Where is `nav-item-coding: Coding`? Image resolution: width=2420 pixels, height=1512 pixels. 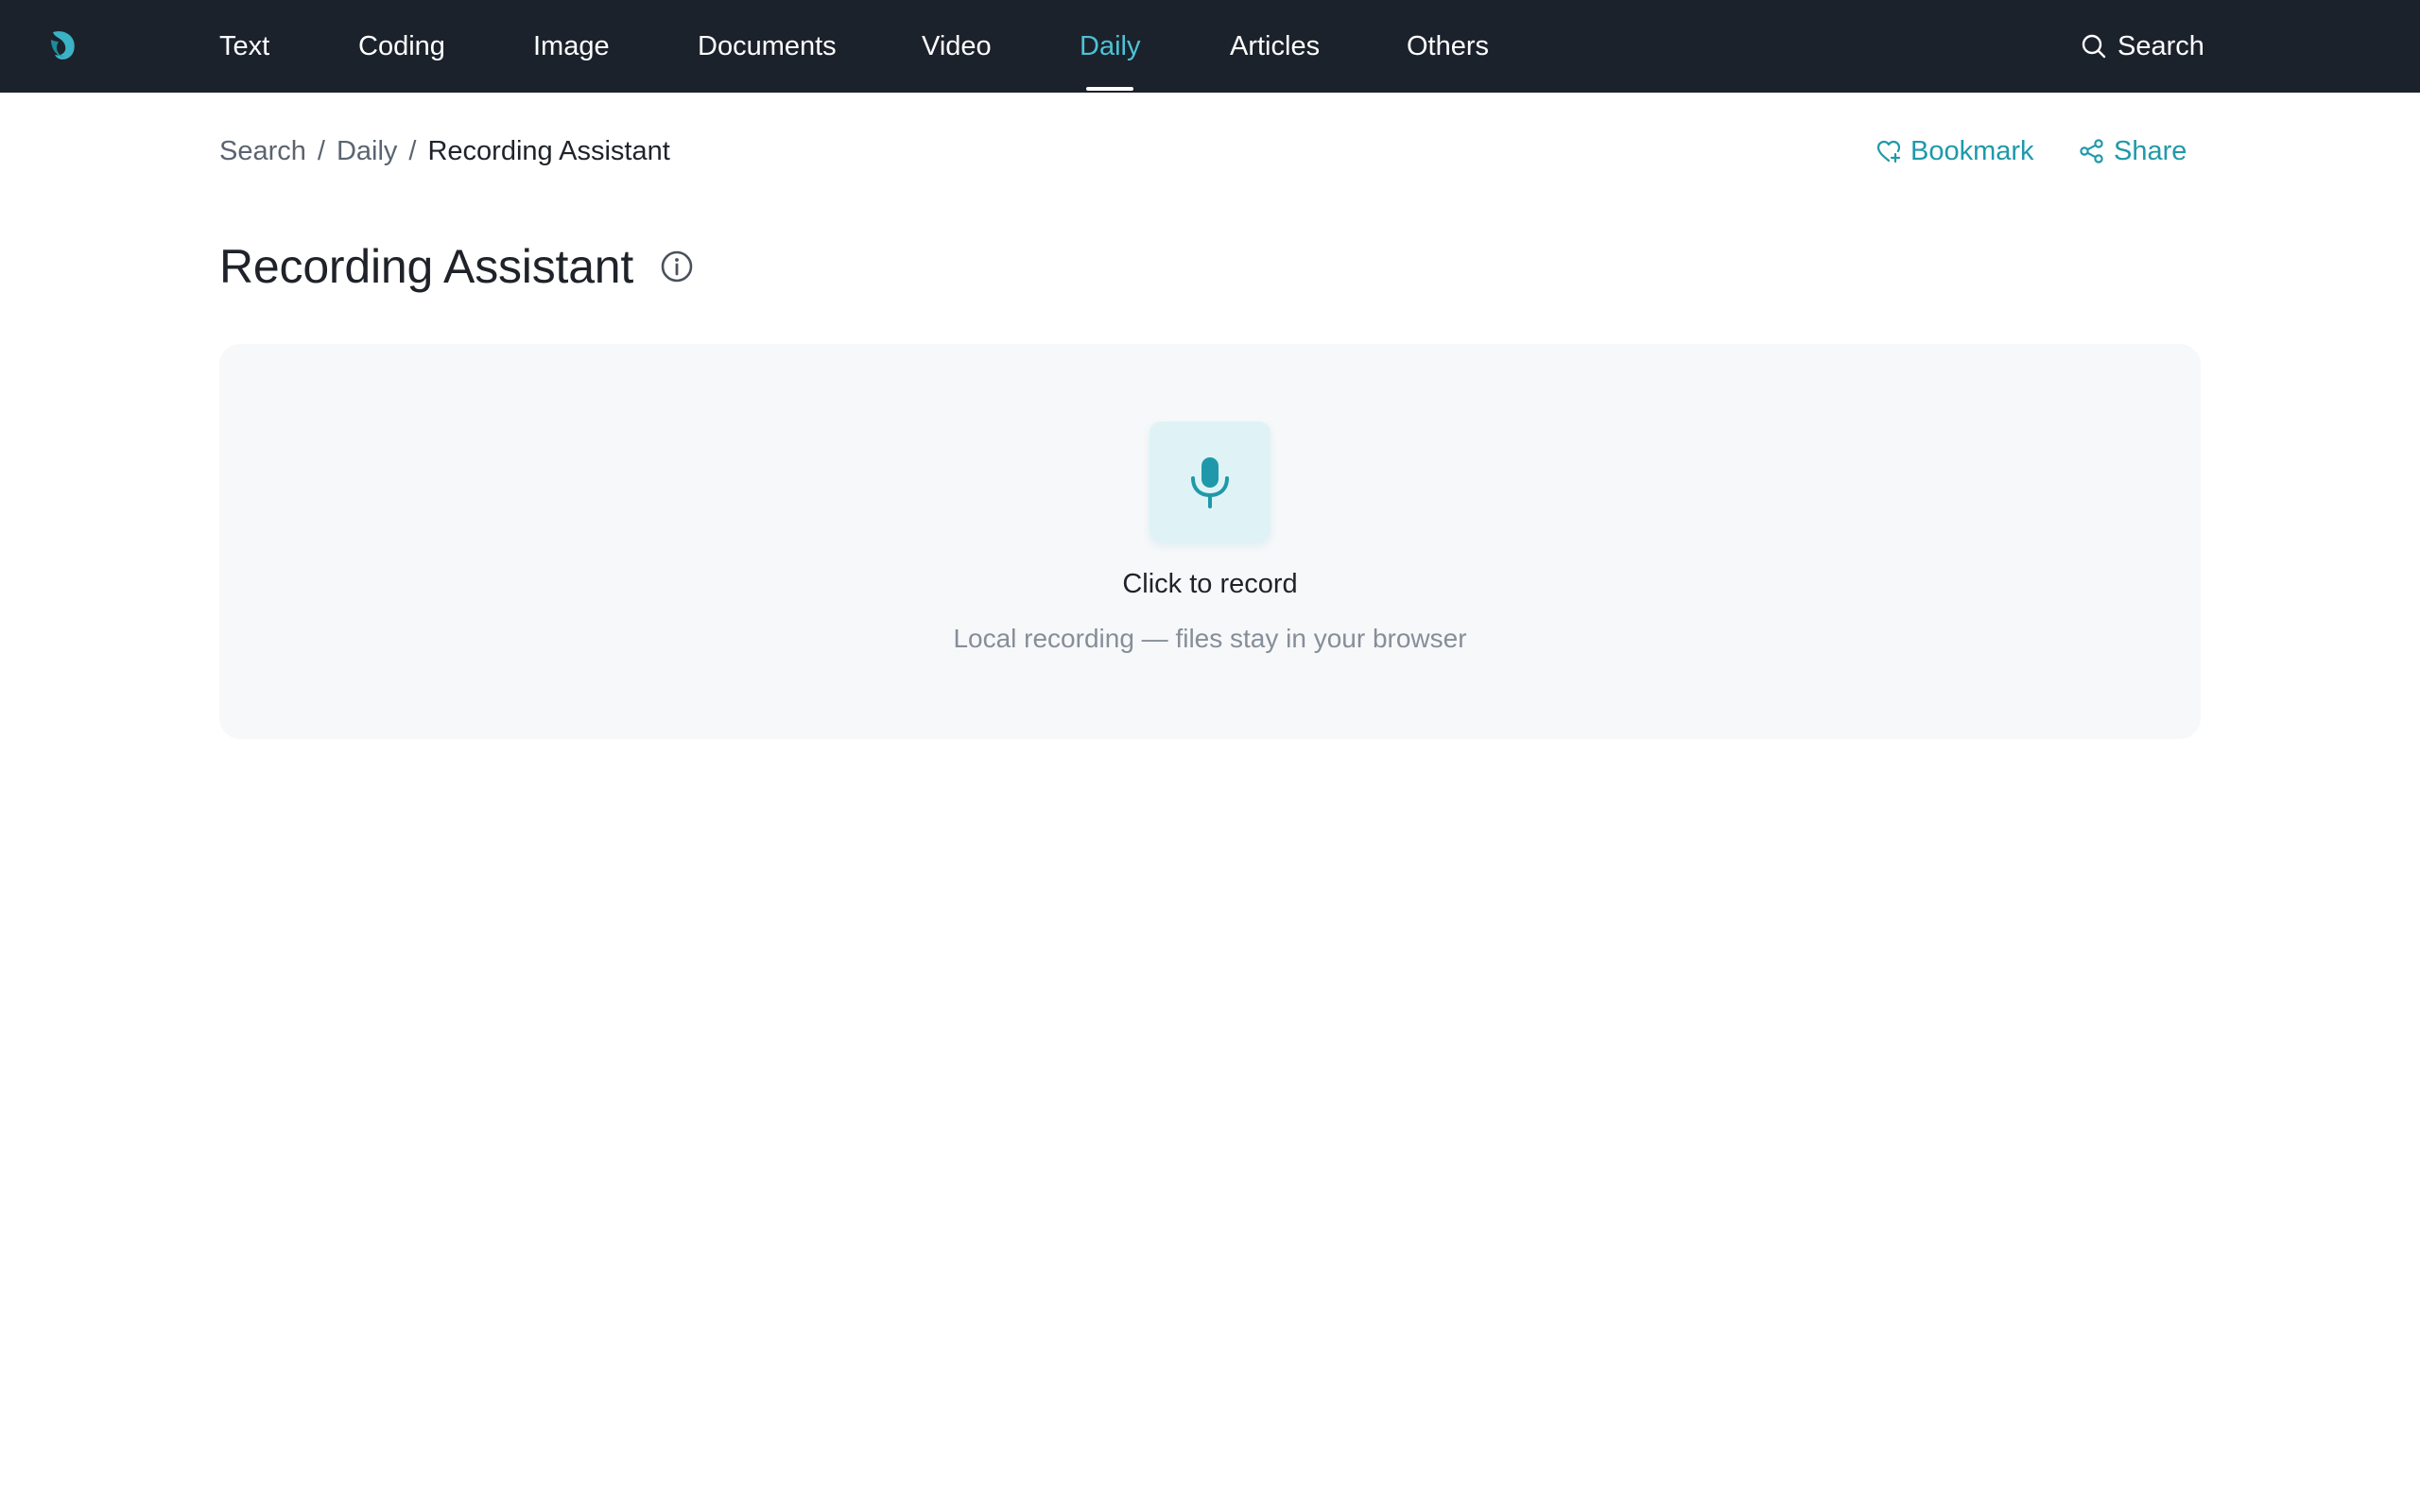 nav-item-coding: Coding is located at coordinates (401, 46).